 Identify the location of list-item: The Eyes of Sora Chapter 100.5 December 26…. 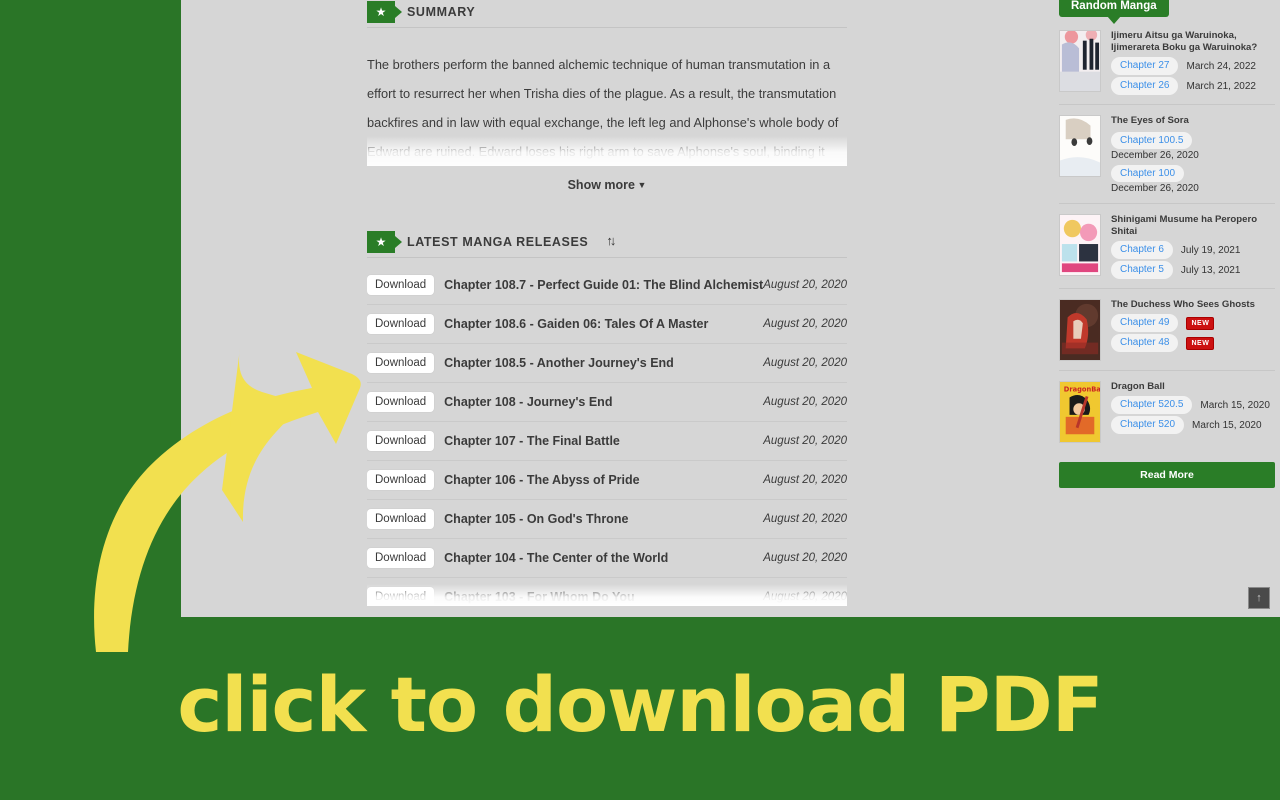
(1167, 154).